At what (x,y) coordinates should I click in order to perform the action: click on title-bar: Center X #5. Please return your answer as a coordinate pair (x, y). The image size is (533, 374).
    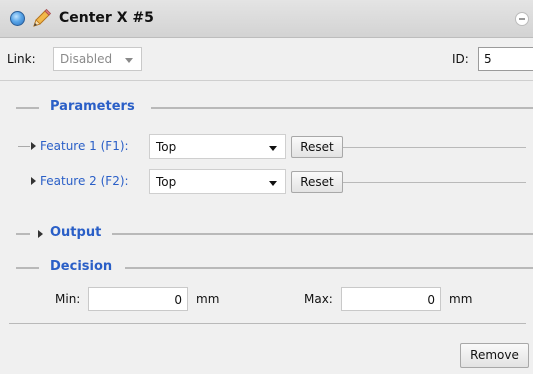
    Looking at the image, I should click on (266, 19).